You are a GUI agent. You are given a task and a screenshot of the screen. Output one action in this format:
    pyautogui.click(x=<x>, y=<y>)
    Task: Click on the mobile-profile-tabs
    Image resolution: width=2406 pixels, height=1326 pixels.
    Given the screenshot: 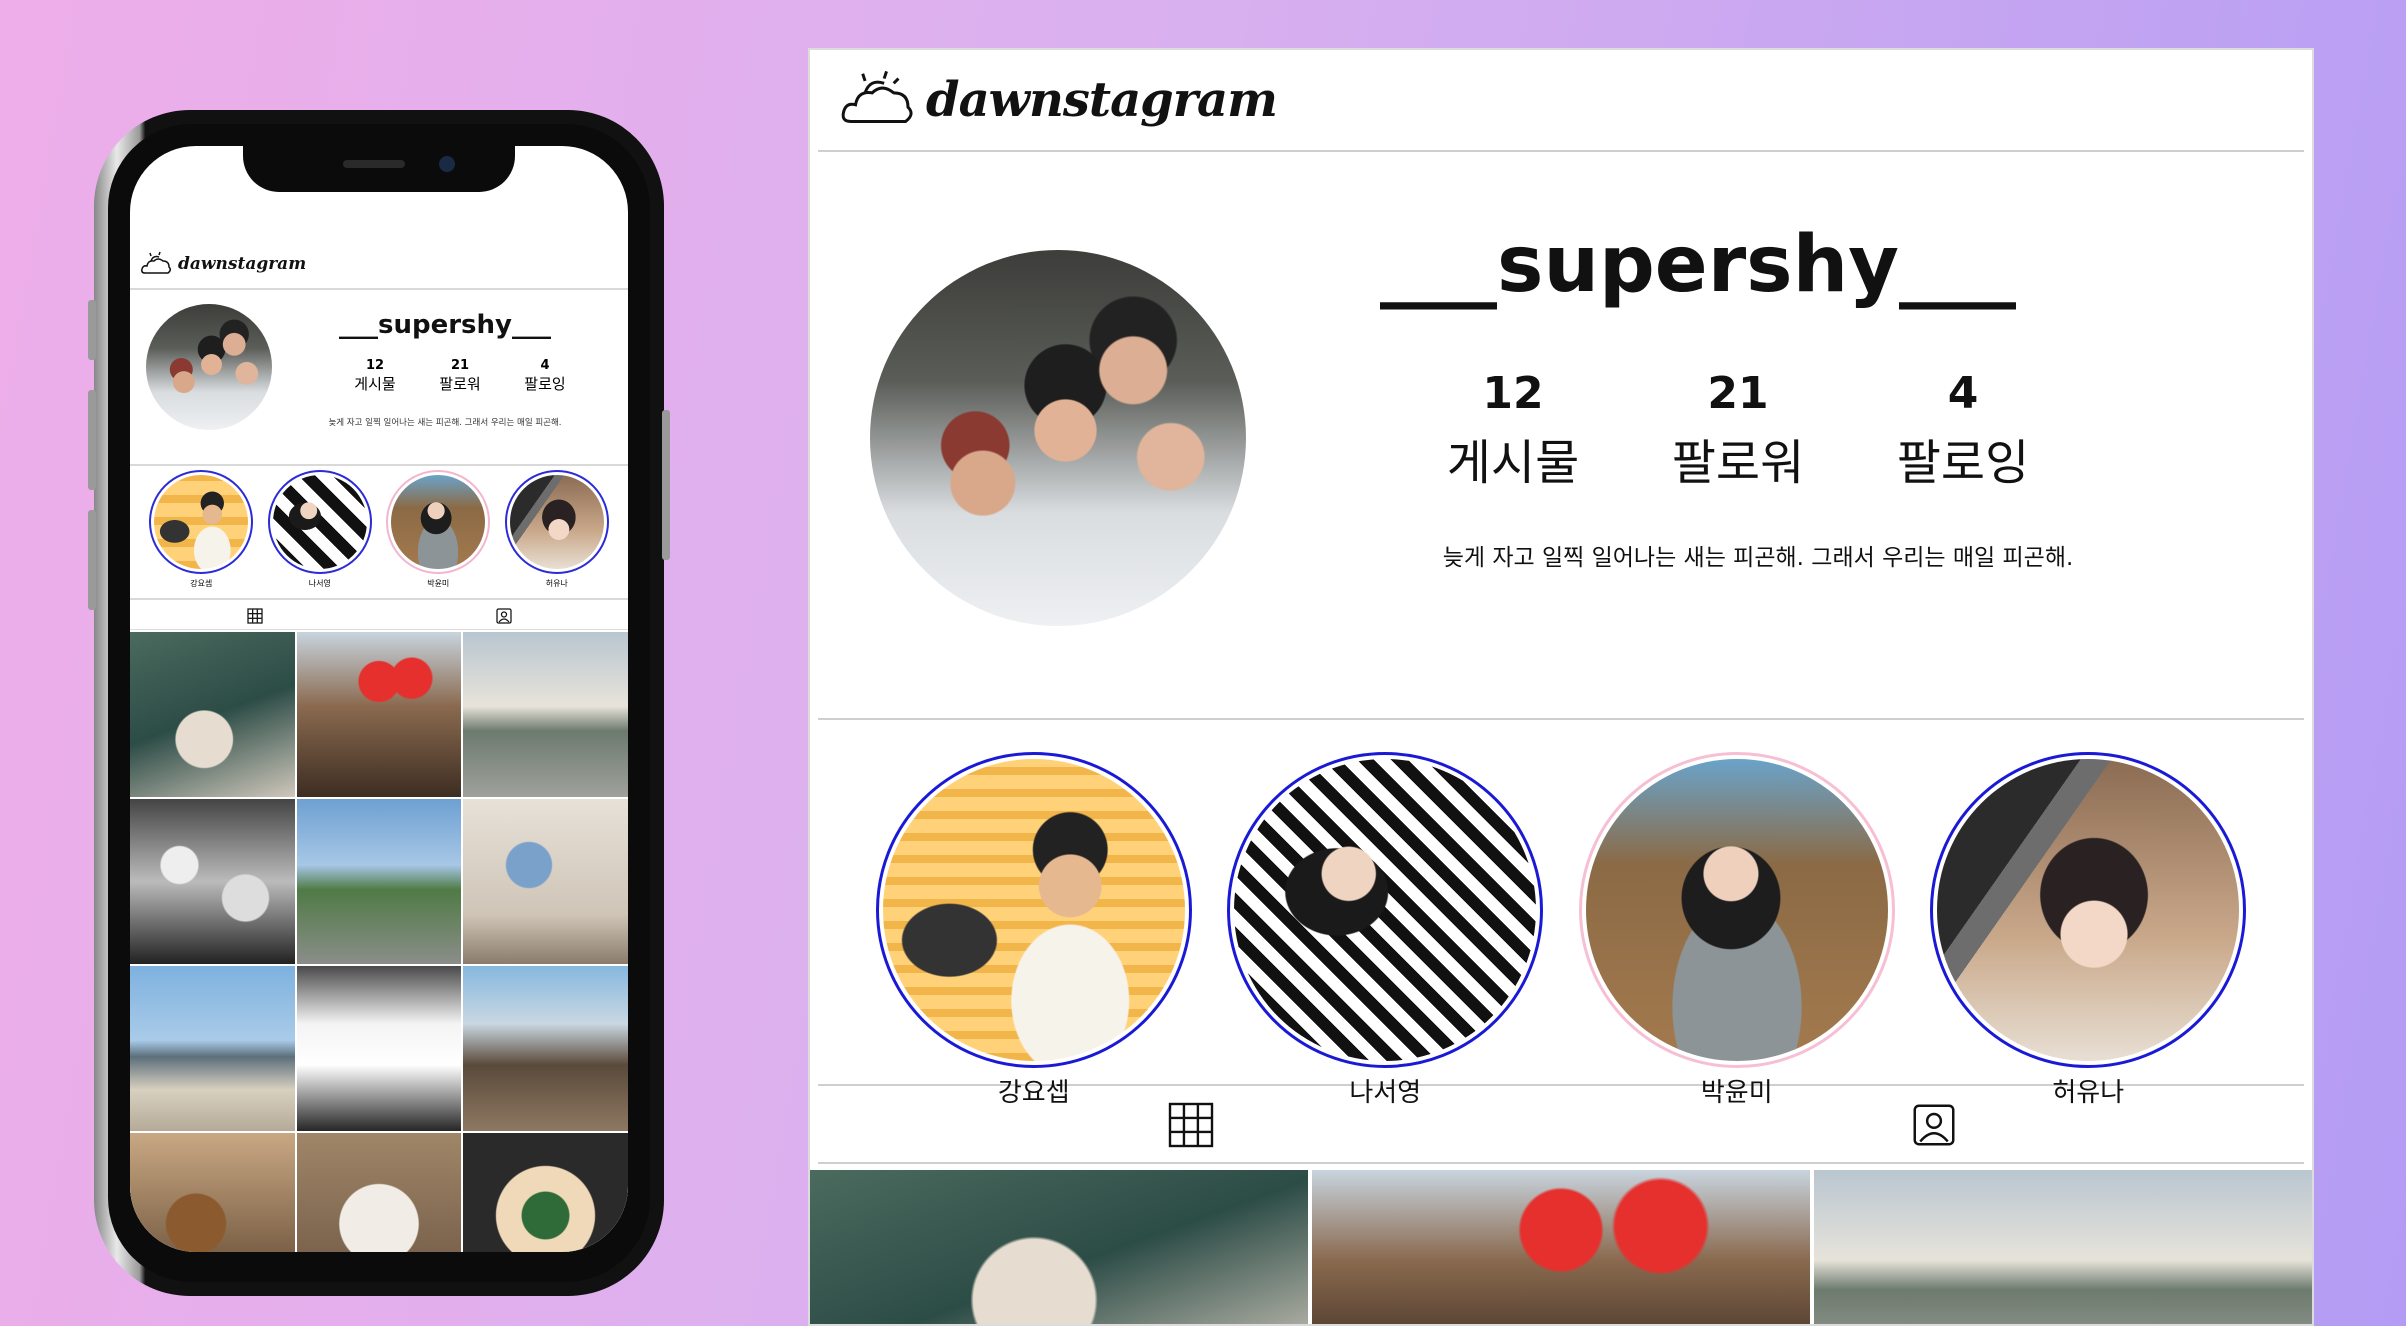 What is the action you would take?
    pyautogui.click(x=379, y=616)
    